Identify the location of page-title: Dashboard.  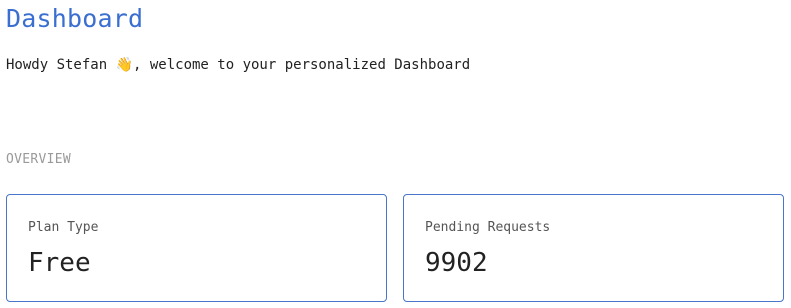
(75, 18).